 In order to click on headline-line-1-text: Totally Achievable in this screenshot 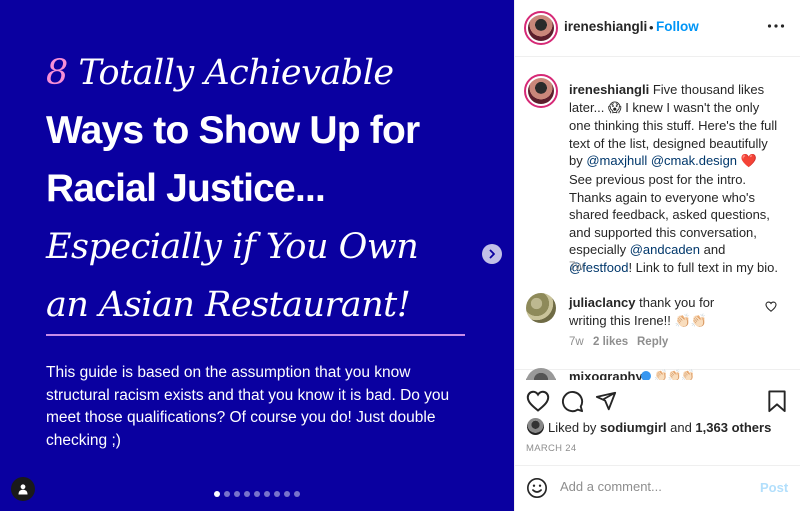, I will do `click(230, 73)`.